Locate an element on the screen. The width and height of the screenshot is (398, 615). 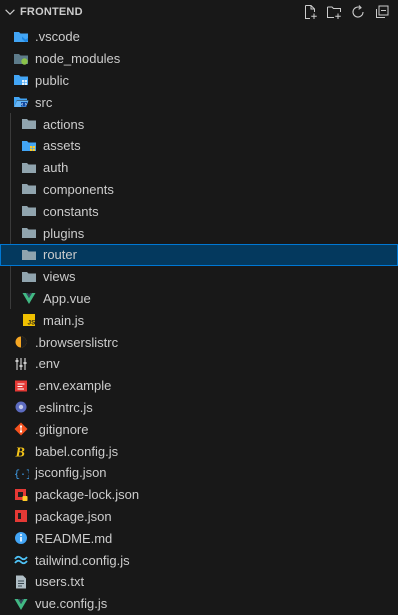
tree-item-label: src is located at coordinates (44, 102).